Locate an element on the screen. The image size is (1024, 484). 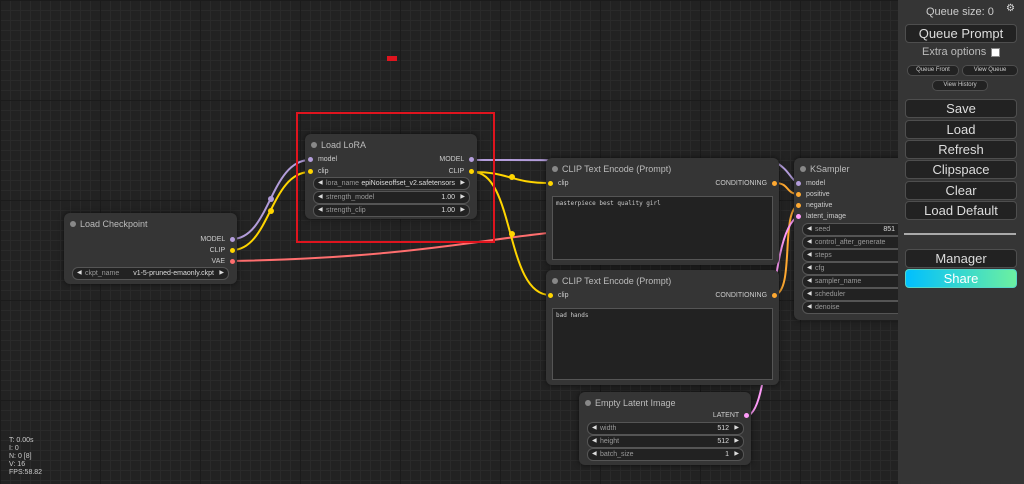
extra-options-label: Extra options is located at coordinates (954, 52).